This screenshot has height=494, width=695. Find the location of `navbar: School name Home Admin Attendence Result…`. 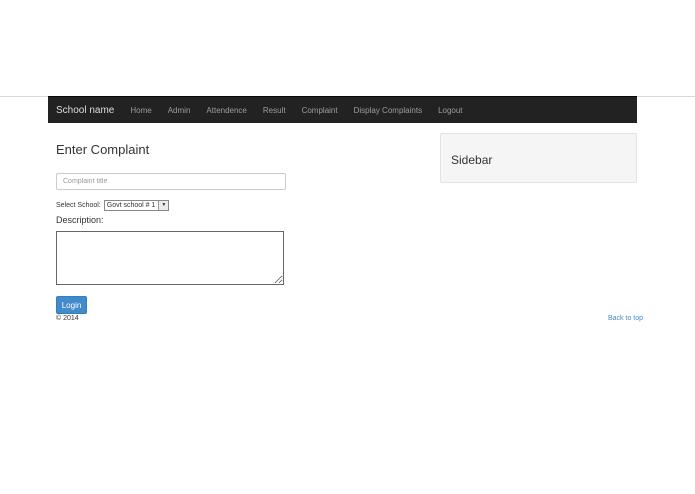

navbar: School name Home Admin Attendence Result… is located at coordinates (342, 109).